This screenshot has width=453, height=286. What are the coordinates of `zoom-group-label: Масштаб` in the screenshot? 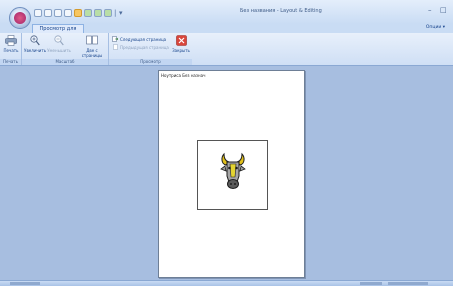 It's located at (65, 62).